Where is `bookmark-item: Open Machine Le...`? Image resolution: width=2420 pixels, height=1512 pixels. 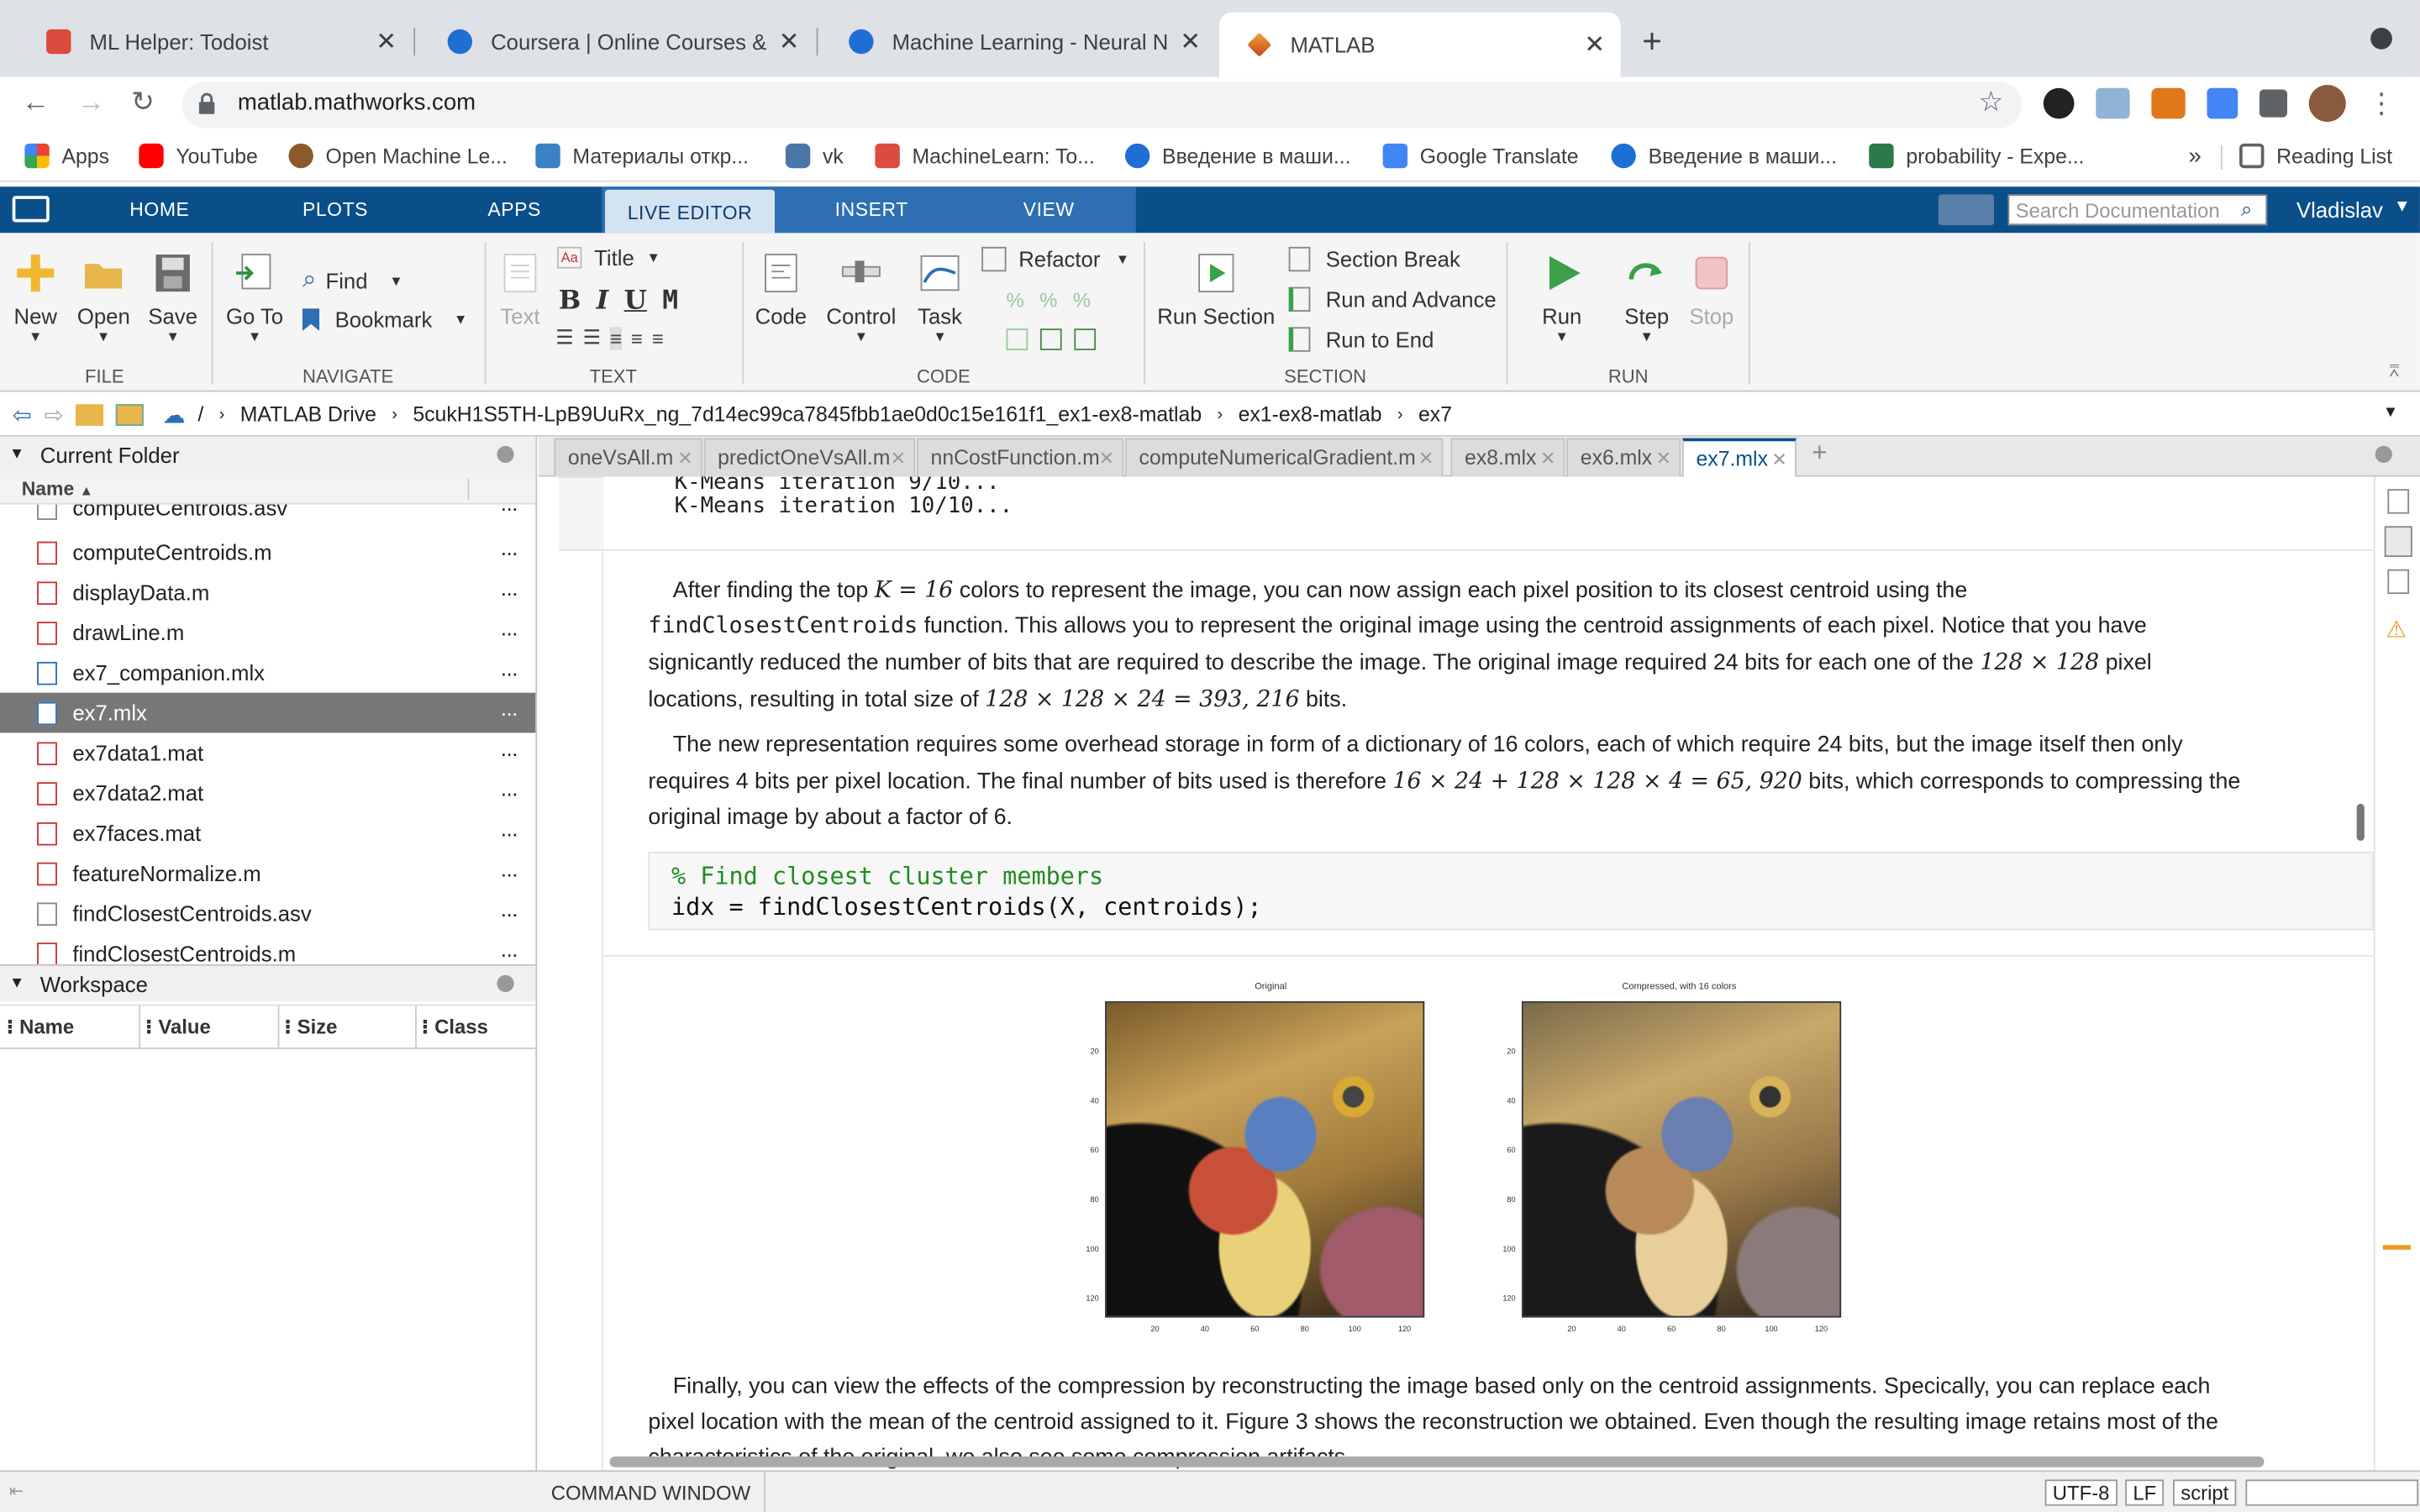
bookmark-item: Open Machine Le... is located at coordinates (398, 156).